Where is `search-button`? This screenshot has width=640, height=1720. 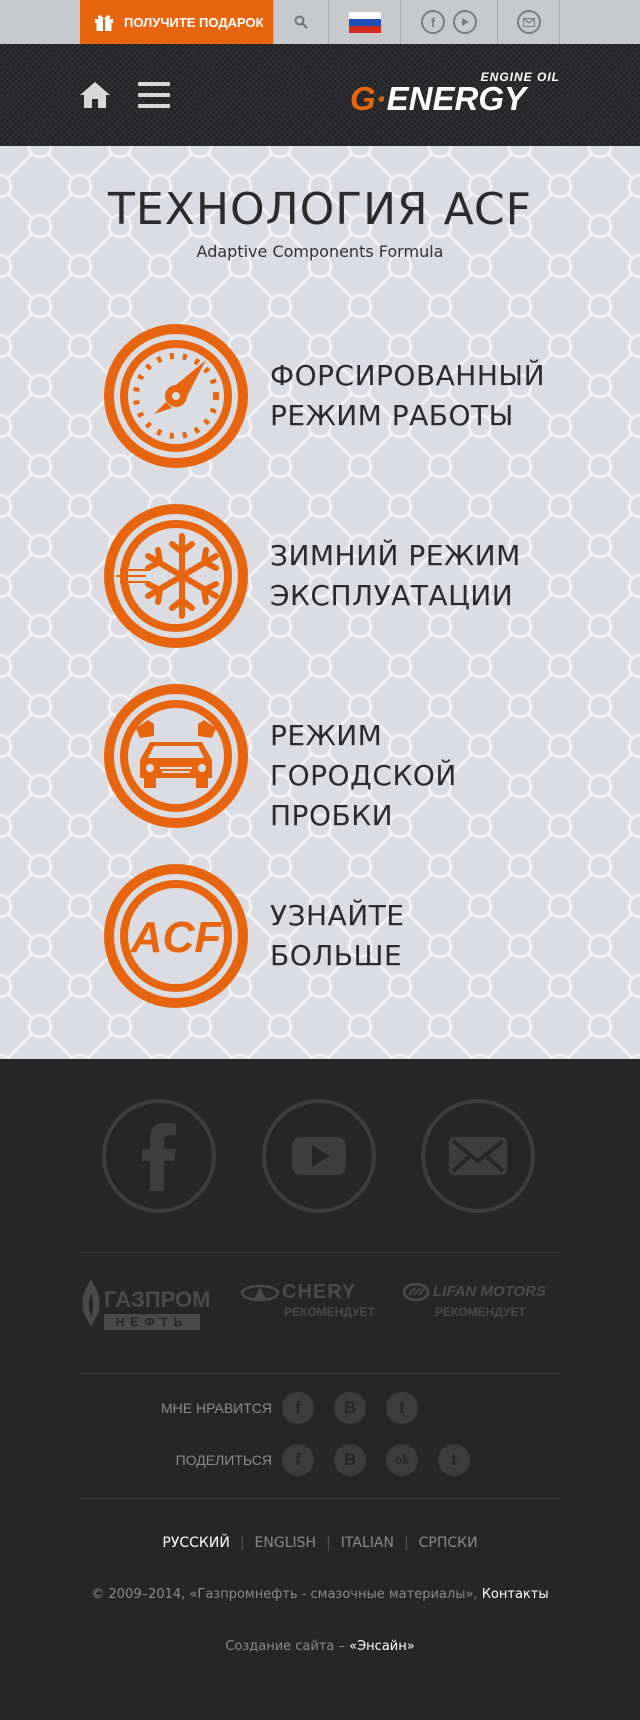
search-button is located at coordinates (300, 22).